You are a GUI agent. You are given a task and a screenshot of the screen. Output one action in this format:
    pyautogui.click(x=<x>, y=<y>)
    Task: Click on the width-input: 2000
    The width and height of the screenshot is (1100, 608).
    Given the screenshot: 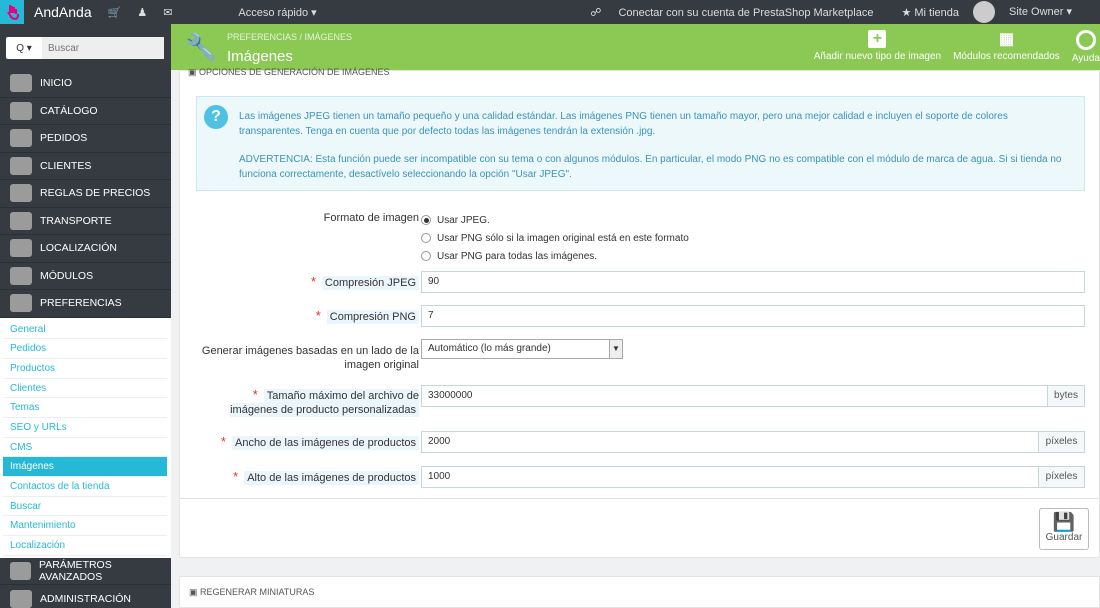 What is the action you would take?
    pyautogui.click(x=730, y=442)
    